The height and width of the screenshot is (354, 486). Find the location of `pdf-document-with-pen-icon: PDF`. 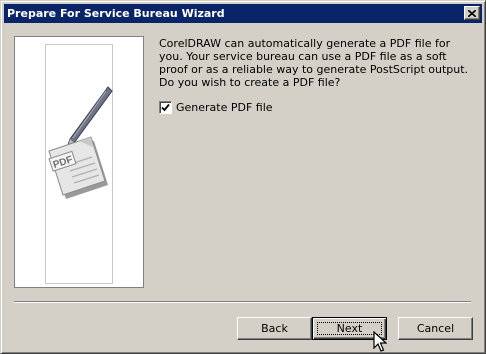

pdf-document-with-pen-icon: PDF is located at coordinates (80, 142).